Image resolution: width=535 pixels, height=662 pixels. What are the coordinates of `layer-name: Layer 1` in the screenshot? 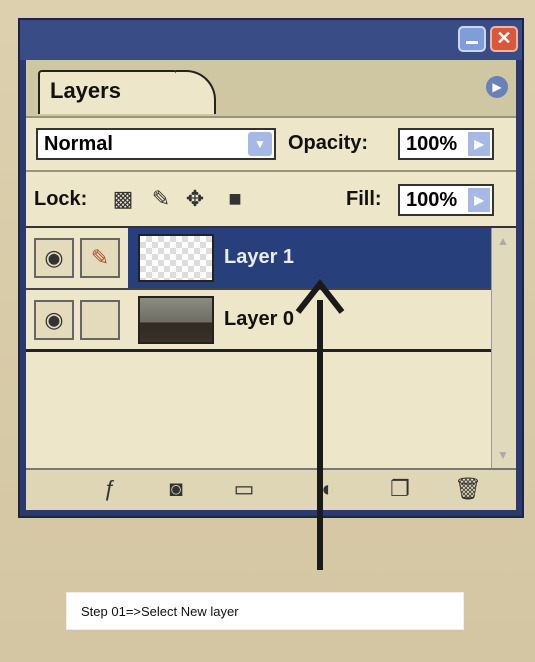 It's located at (259, 257).